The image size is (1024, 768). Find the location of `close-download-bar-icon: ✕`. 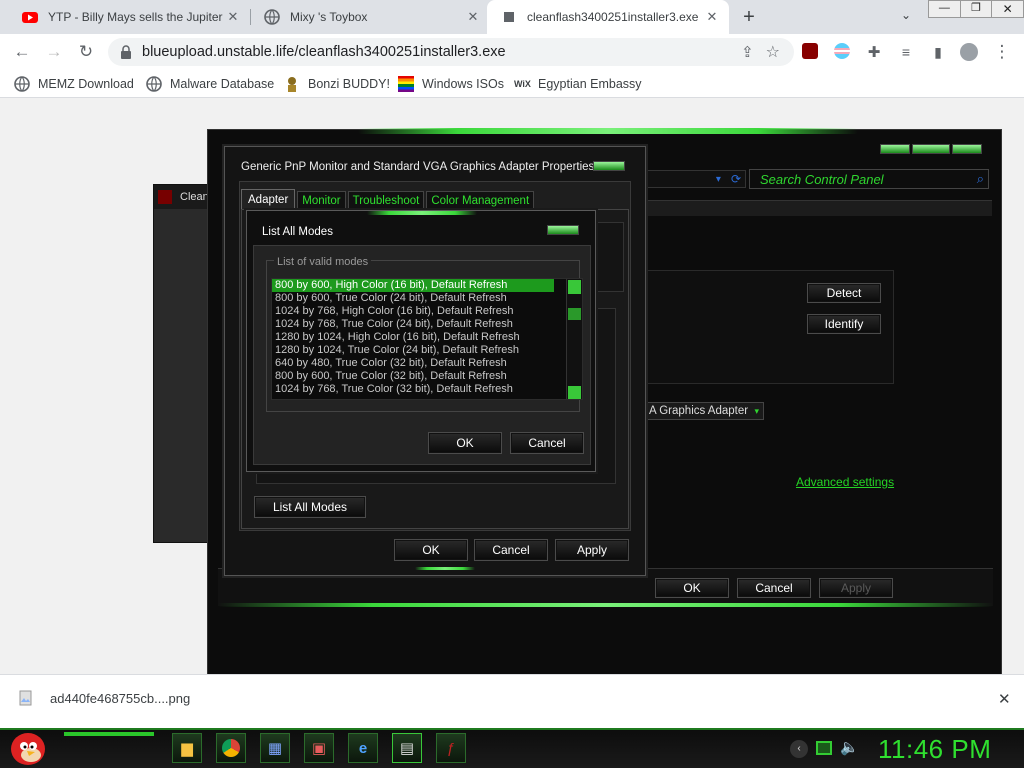

close-download-bar-icon: ✕ is located at coordinates (1004, 699).